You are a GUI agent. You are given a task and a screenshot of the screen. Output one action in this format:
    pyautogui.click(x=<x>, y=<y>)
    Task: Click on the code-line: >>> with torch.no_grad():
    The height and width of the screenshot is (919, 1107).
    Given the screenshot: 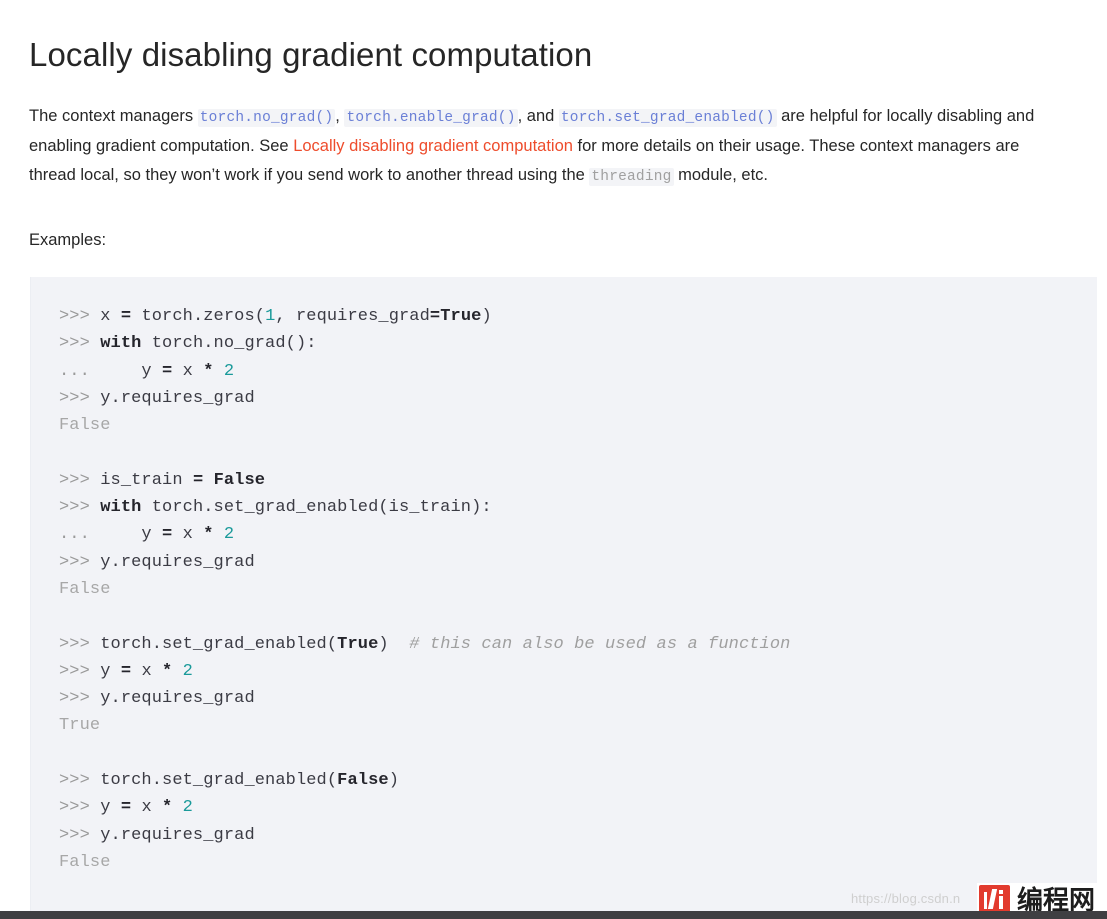 What is the action you would take?
    pyautogui.click(x=578, y=343)
    